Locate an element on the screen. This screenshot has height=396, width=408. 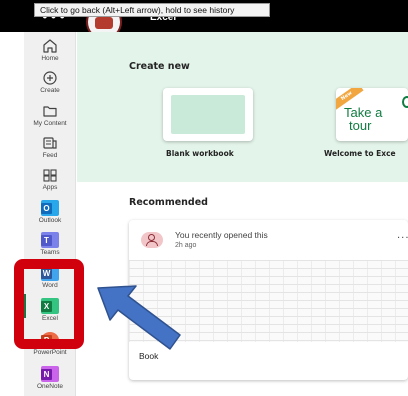
folder-icon is located at coordinates (50, 111).